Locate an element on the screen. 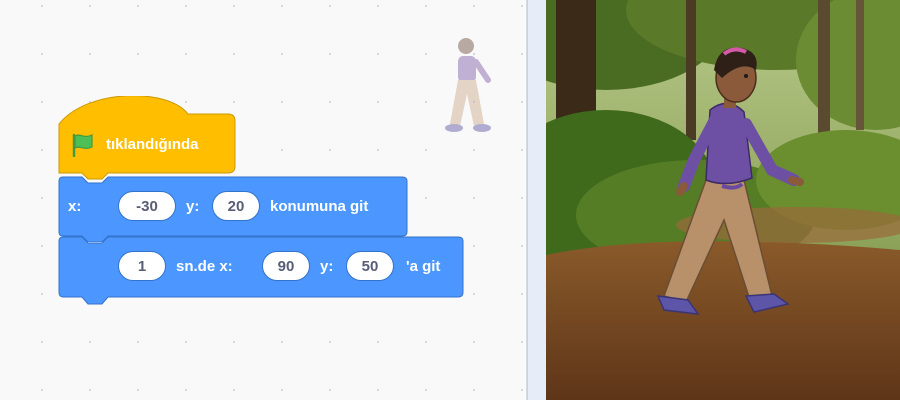 The height and width of the screenshot is (400, 900). go-to-y-input: 20 is located at coordinates (236, 206).